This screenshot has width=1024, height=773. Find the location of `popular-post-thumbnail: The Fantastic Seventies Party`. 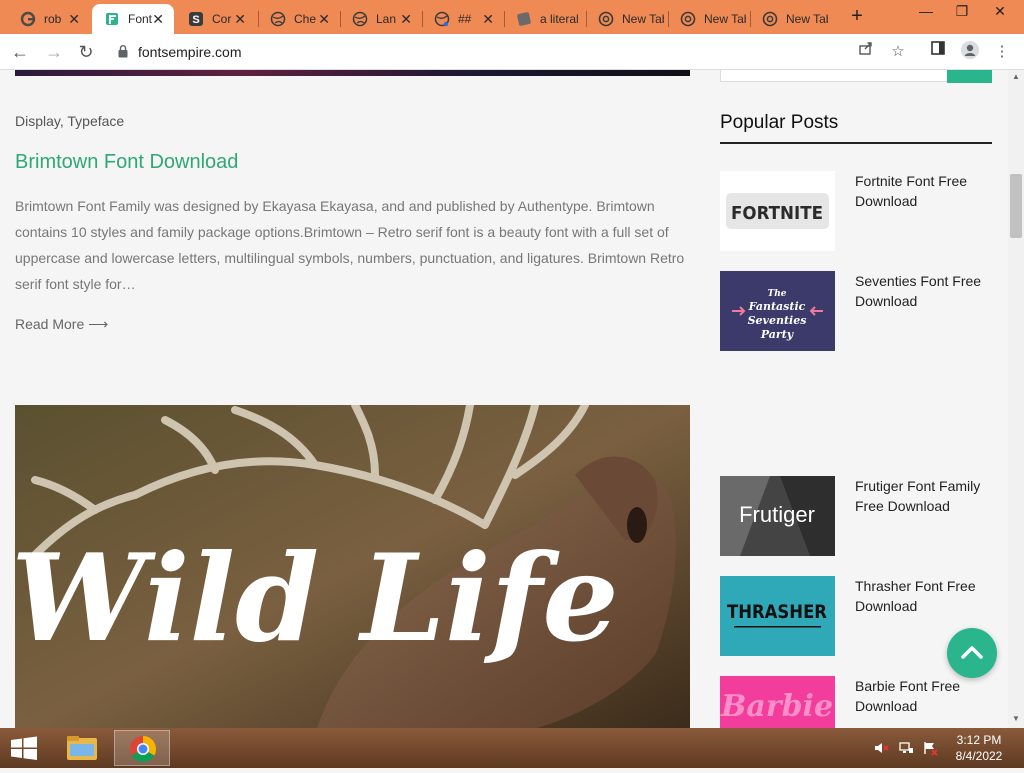

popular-post-thumbnail: The Fantastic Seventies Party is located at coordinates (777, 311).